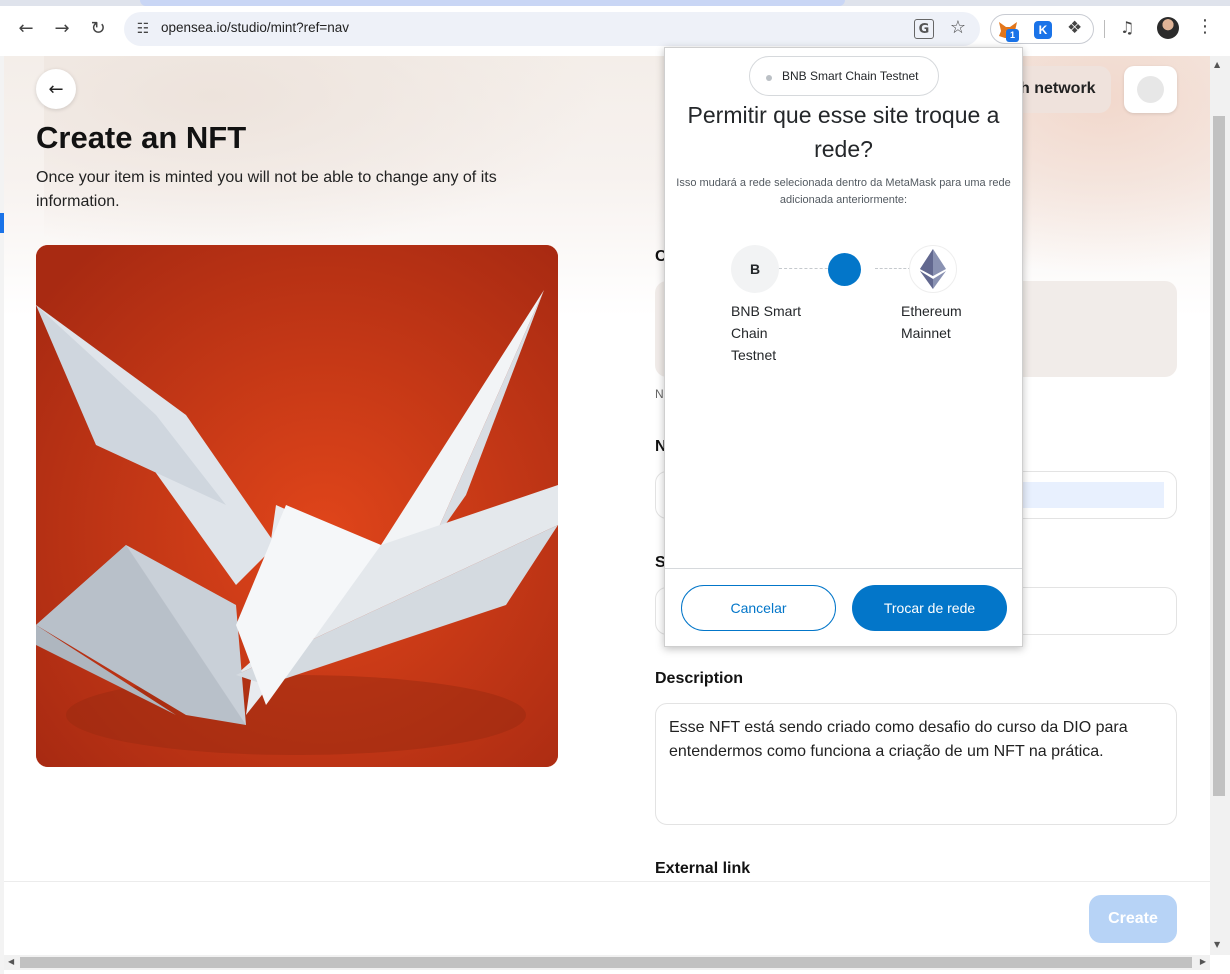 Image resolution: width=1230 pixels, height=974 pixels. Describe the element at coordinates (1091, 495) in the screenshot. I see `name-autofill-highlight` at that location.